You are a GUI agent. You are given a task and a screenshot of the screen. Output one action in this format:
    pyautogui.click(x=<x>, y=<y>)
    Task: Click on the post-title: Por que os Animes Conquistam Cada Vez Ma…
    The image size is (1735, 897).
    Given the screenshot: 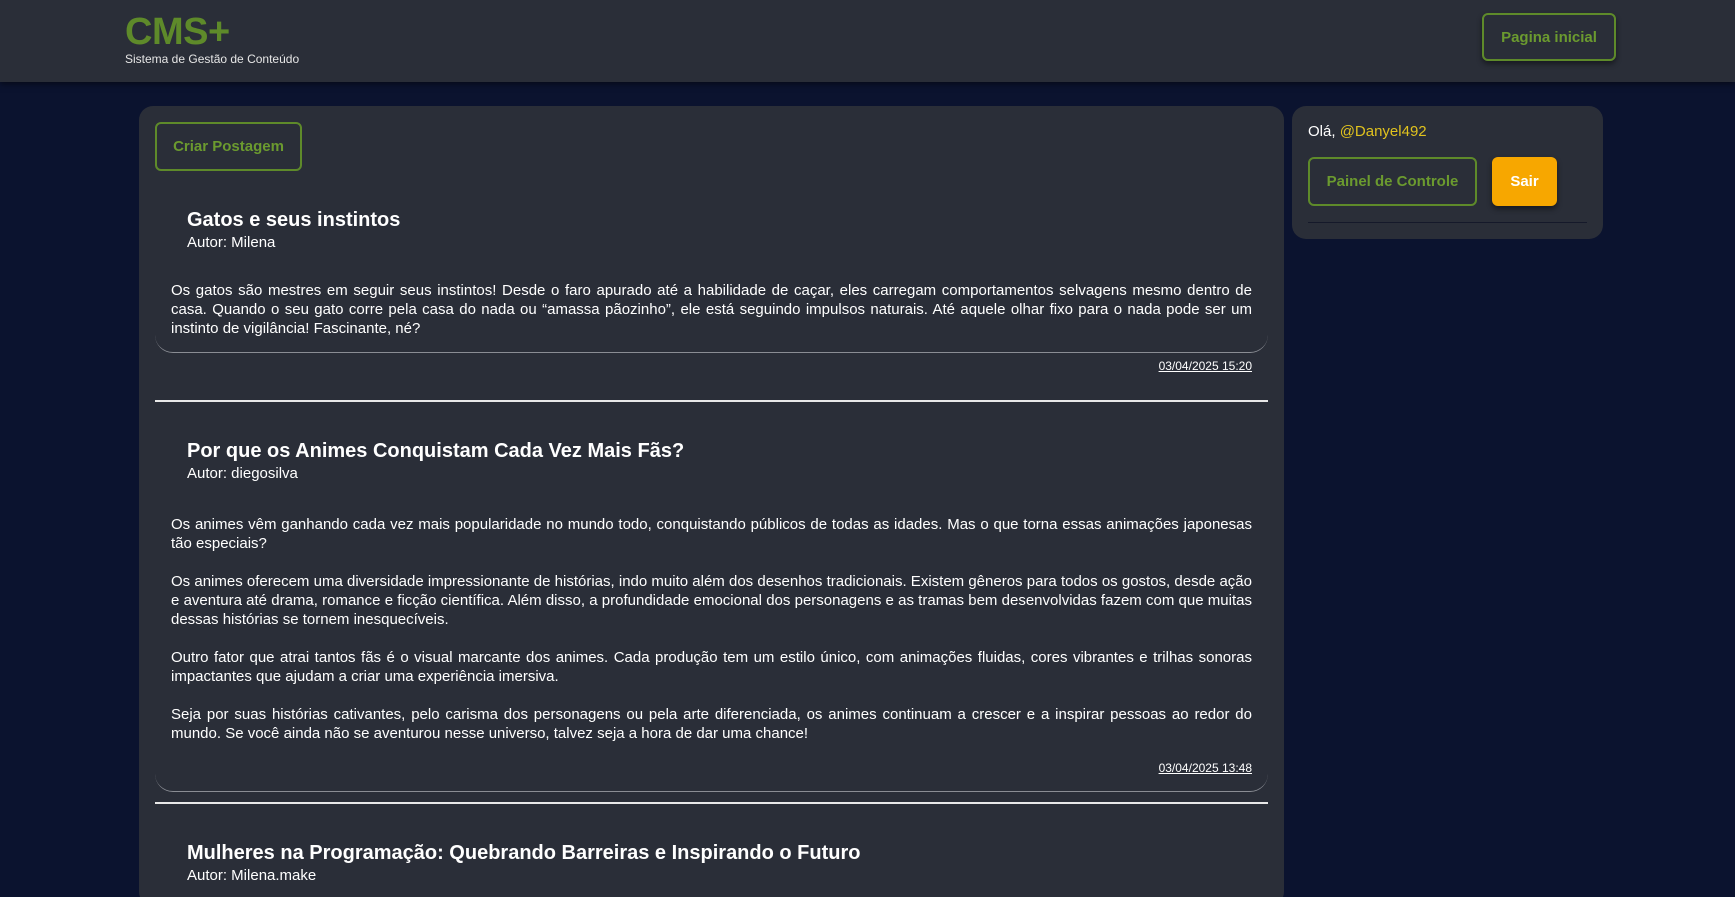 What is the action you would take?
    pyautogui.click(x=435, y=451)
    